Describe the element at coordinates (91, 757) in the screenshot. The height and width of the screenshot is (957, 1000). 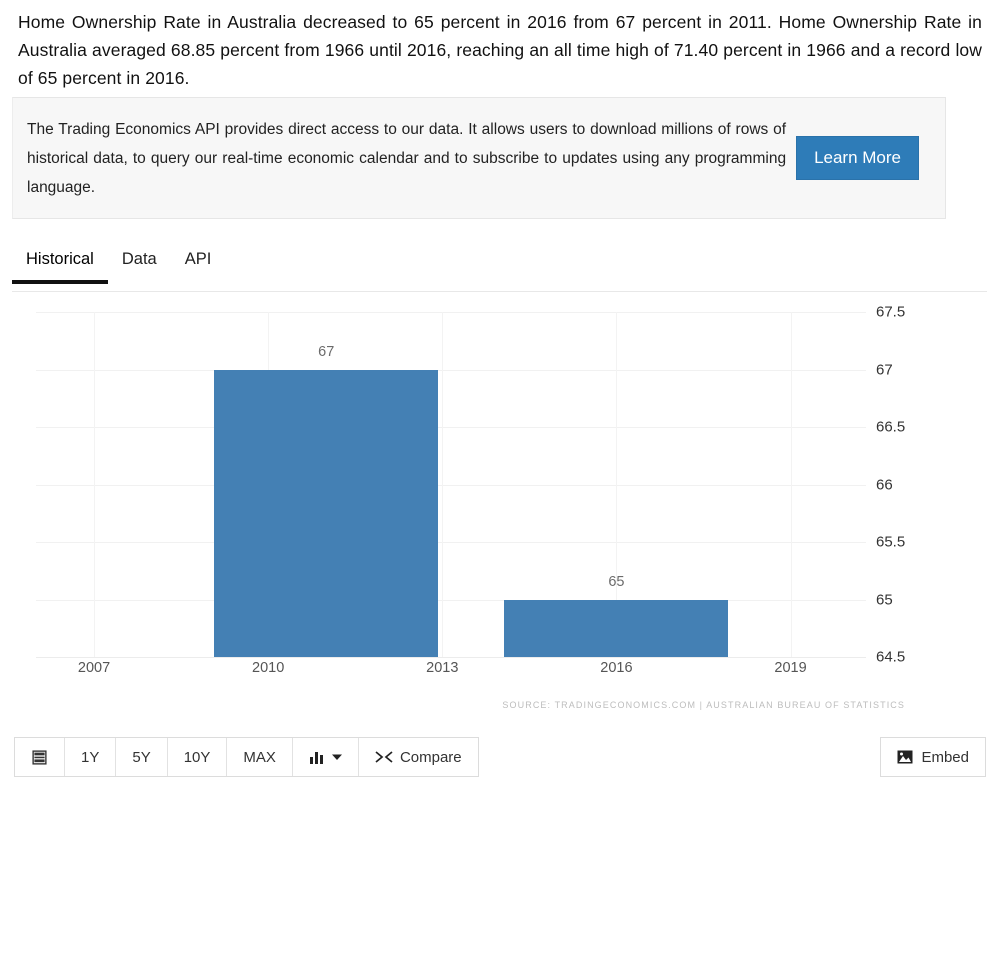
I see `range-1y-button: 1Y` at that location.